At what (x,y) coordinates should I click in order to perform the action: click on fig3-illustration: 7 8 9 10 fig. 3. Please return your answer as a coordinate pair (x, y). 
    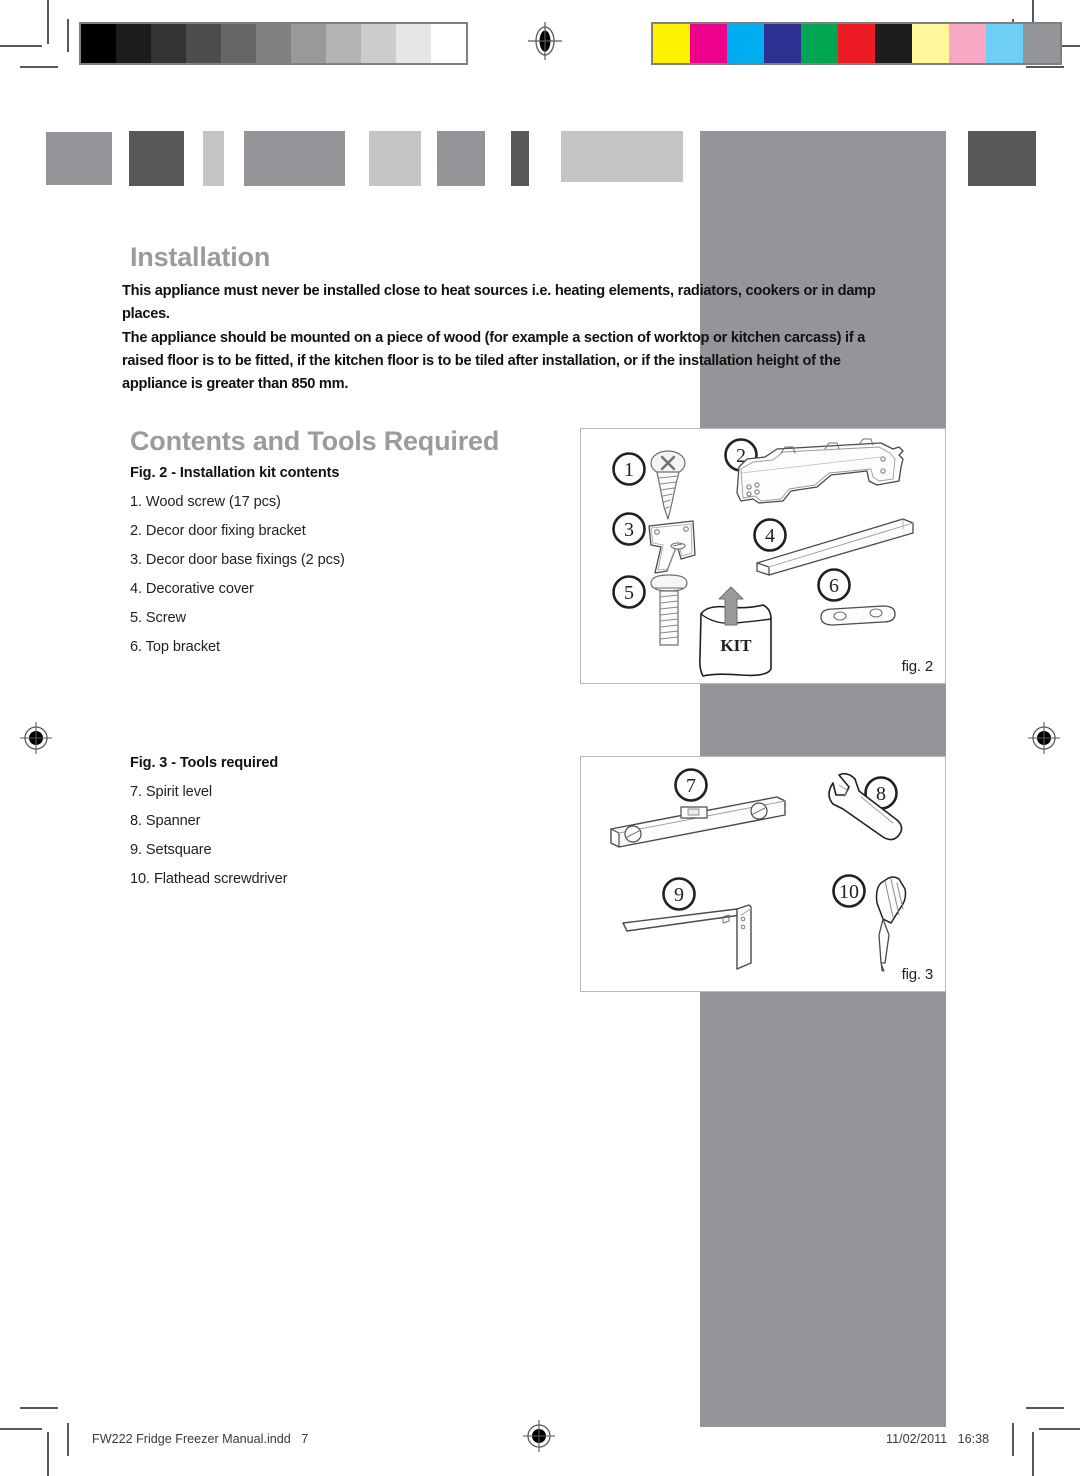
    Looking at the image, I should click on (763, 874).